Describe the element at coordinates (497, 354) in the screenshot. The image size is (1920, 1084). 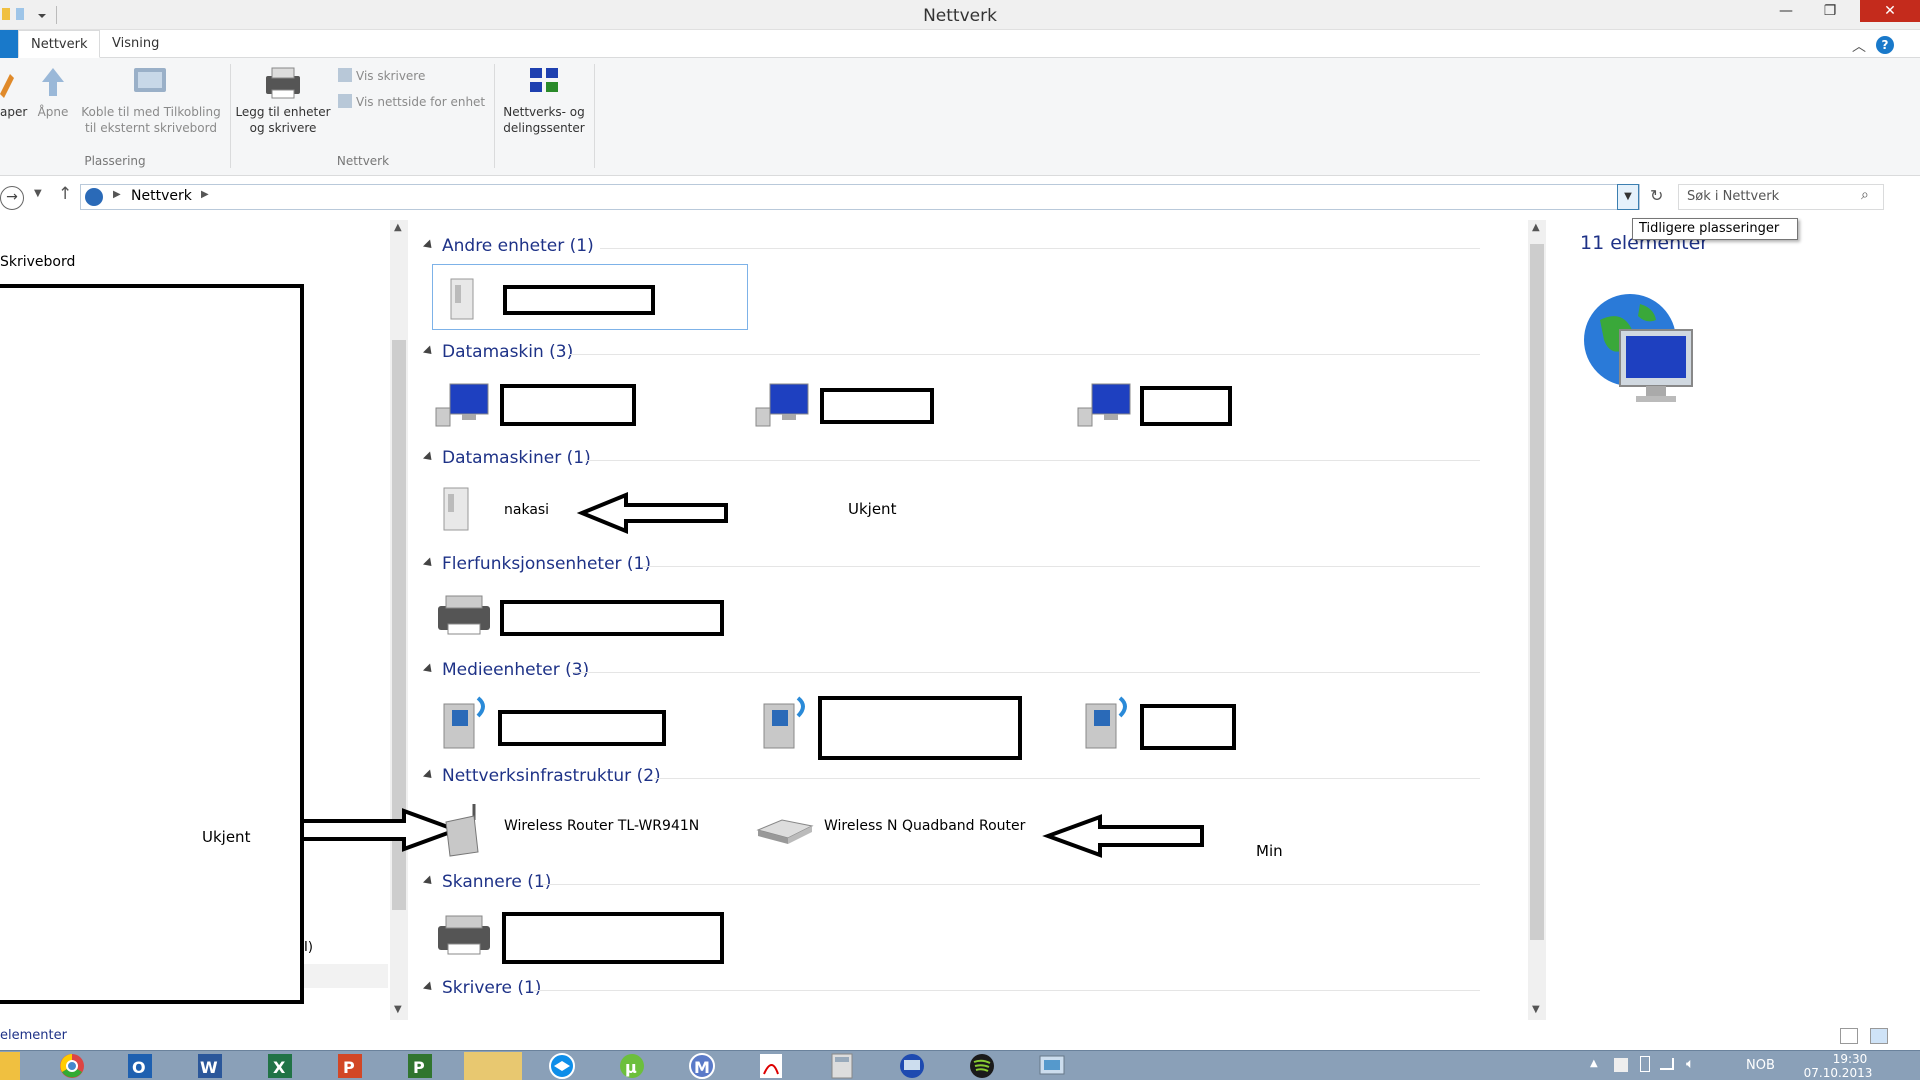
I see `group-header: Datamaskin (3)` at that location.